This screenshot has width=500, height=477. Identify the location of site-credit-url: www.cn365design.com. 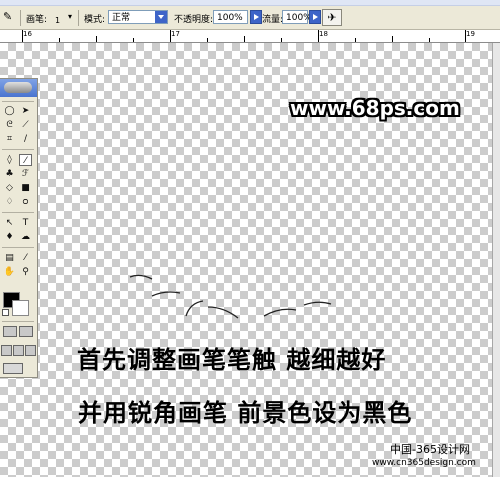
(424, 463).